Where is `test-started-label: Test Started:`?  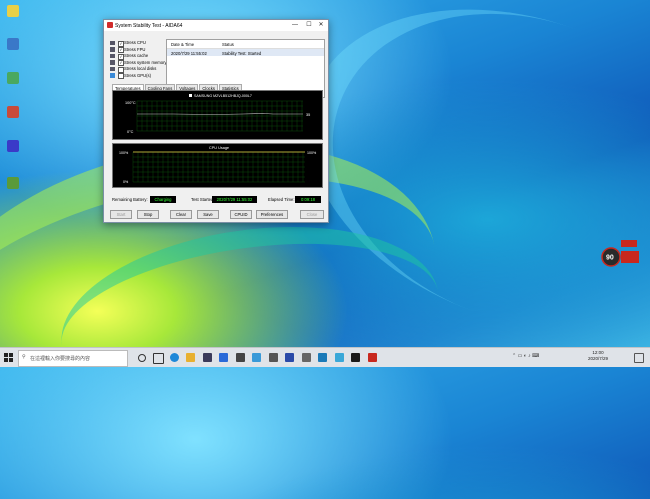
test-started-label: Test Started: is located at coordinates (203, 199).